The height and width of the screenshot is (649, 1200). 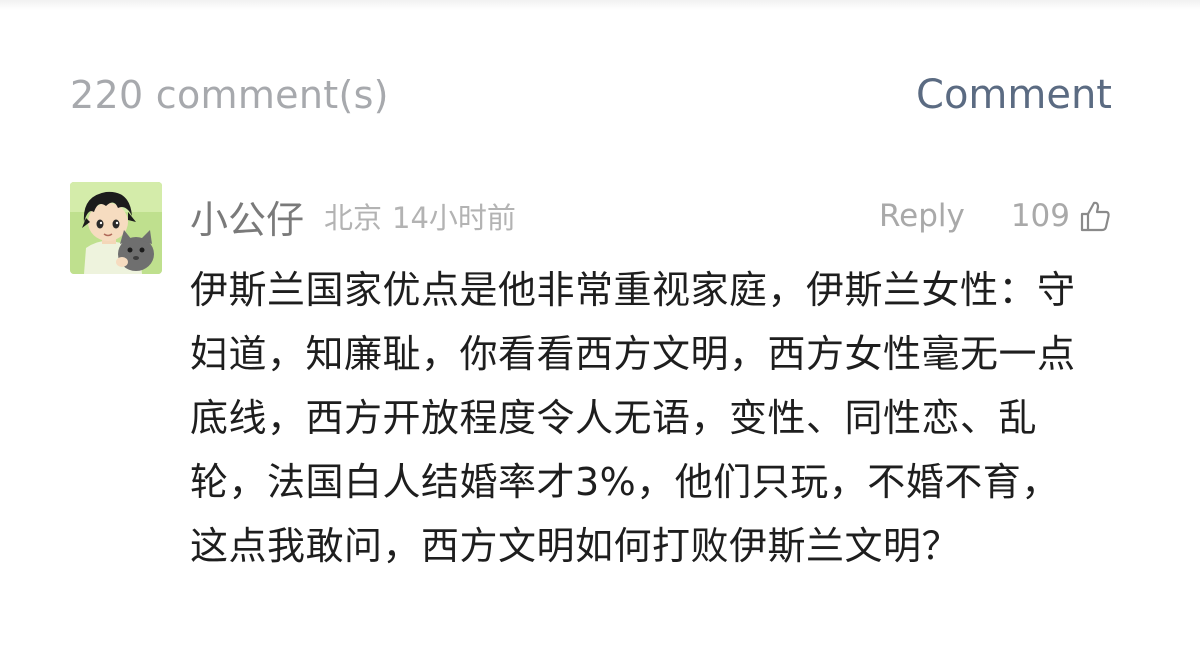 I want to click on comment-meta: 小公仔 北京 14小时前 Reply 109, so click(x=651, y=216).